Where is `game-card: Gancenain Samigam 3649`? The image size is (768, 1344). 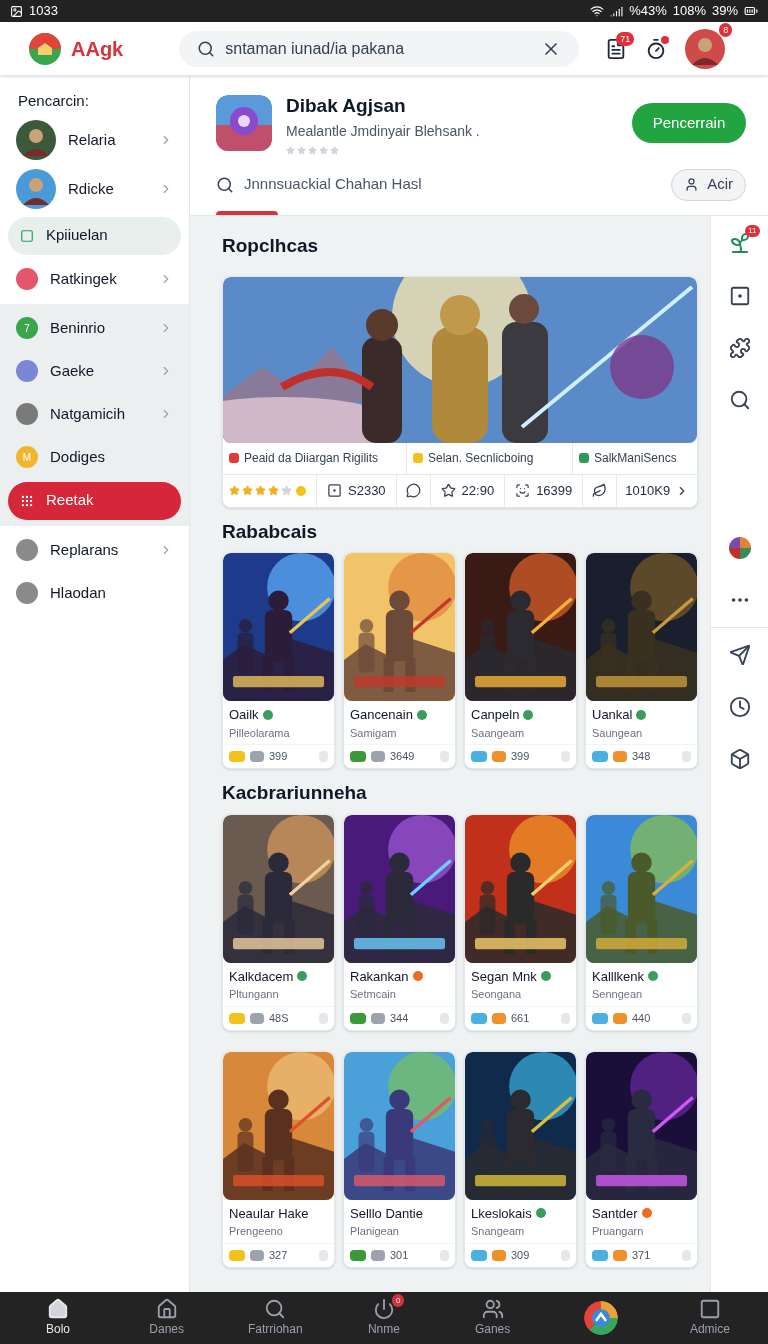 game-card: Gancenain Samigam 3649 is located at coordinates (399, 660).